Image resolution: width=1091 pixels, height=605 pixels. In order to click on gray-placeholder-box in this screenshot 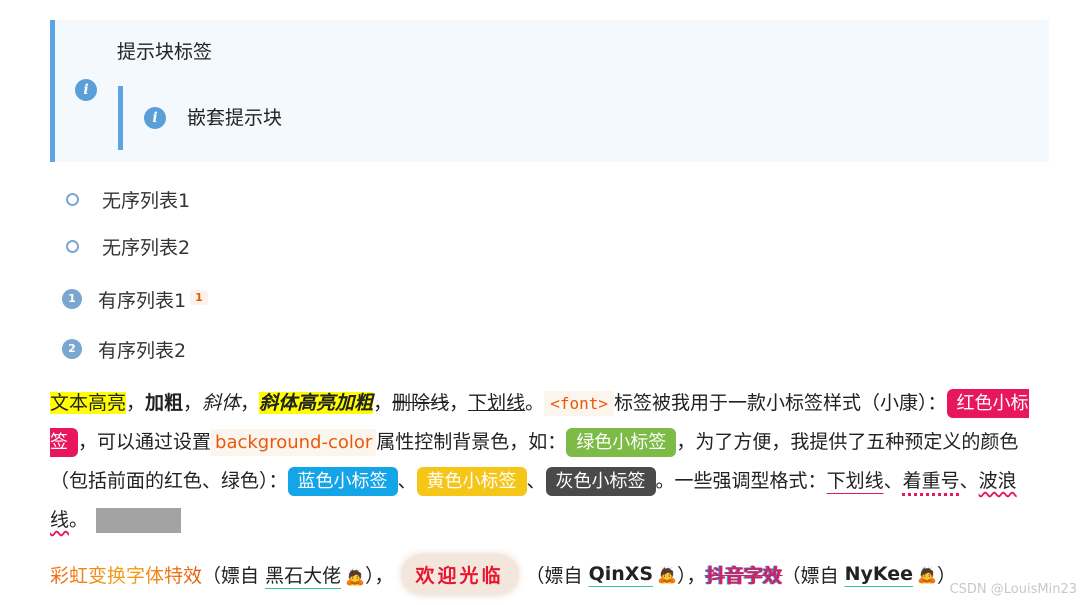, I will do `click(139, 520)`.